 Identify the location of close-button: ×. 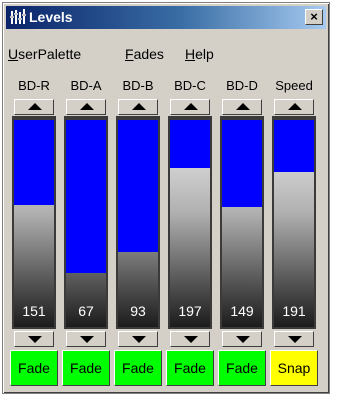
(314, 17).